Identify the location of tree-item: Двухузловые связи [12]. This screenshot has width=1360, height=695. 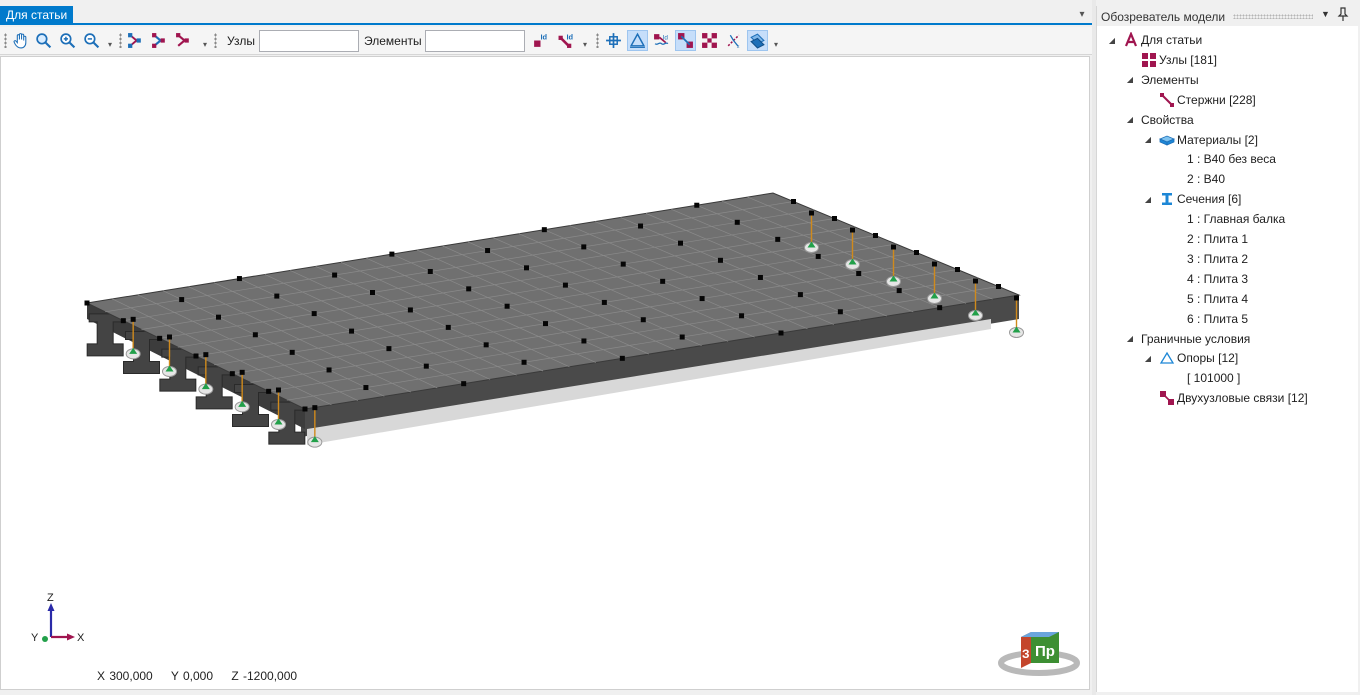
(1225, 398).